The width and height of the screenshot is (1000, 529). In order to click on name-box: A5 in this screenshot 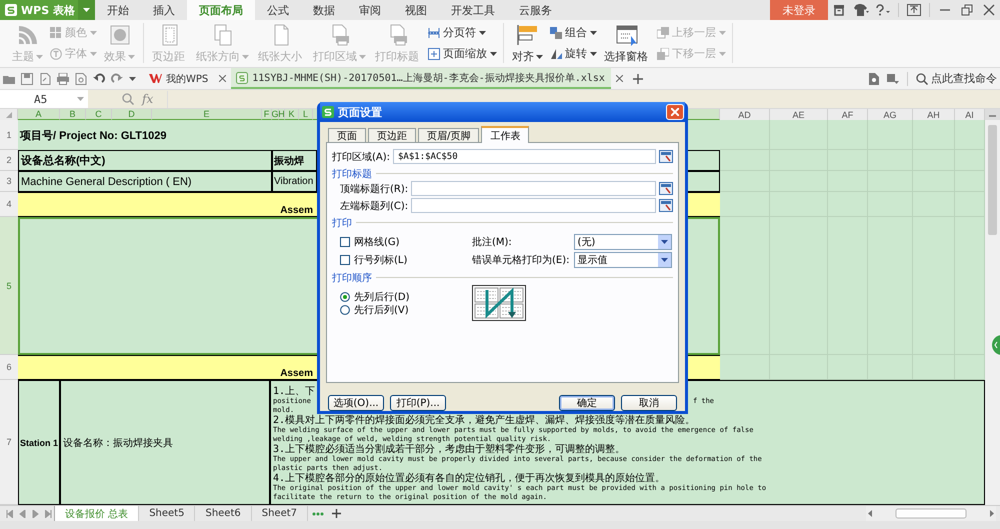, I will do `click(44, 99)`.